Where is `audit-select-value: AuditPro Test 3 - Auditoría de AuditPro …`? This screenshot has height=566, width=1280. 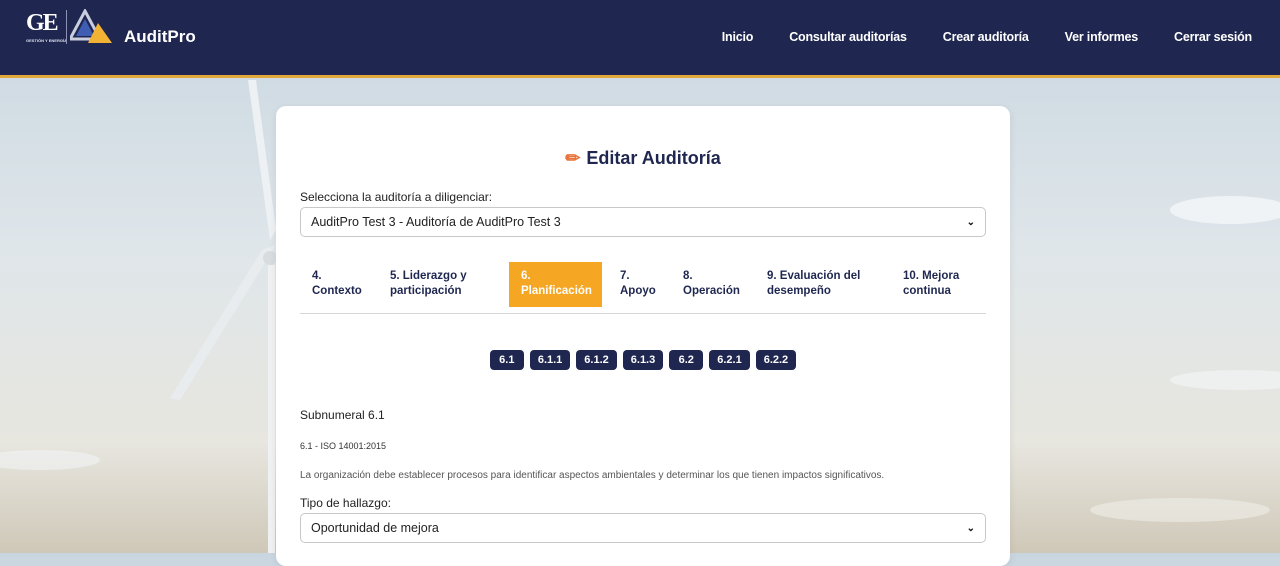
audit-select-value: AuditPro Test 3 - Auditoría de AuditPro … is located at coordinates (436, 222).